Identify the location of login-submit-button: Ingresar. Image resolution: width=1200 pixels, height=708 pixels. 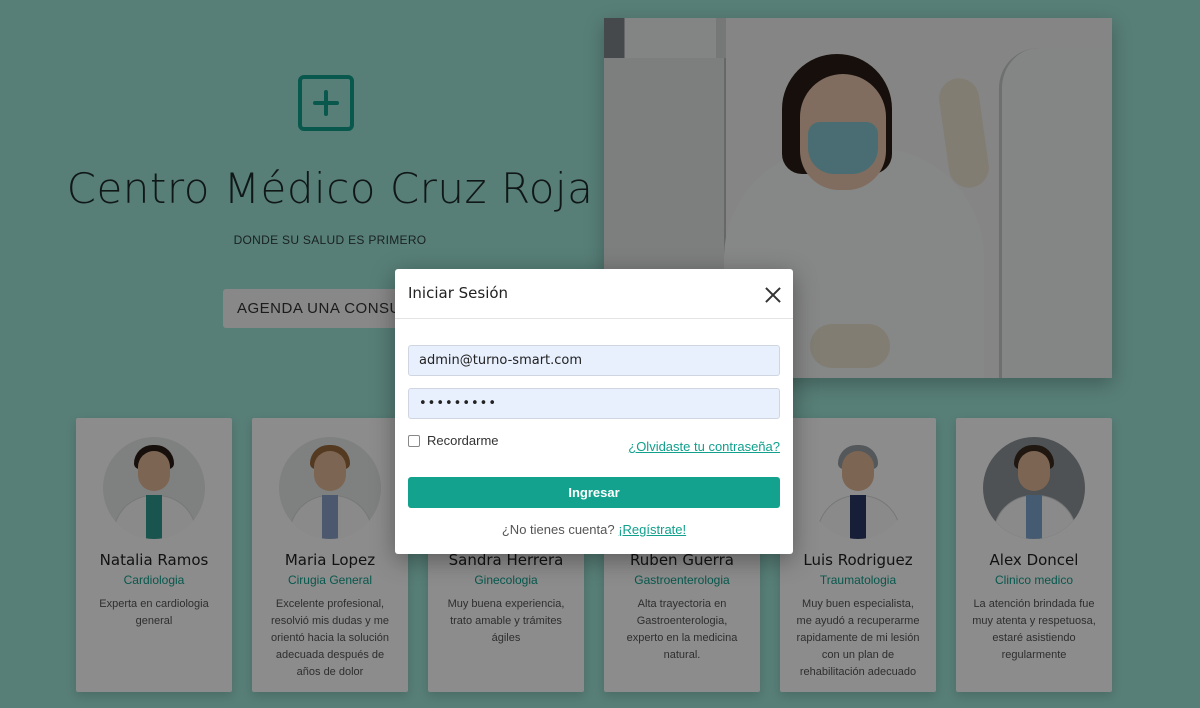
(594, 492).